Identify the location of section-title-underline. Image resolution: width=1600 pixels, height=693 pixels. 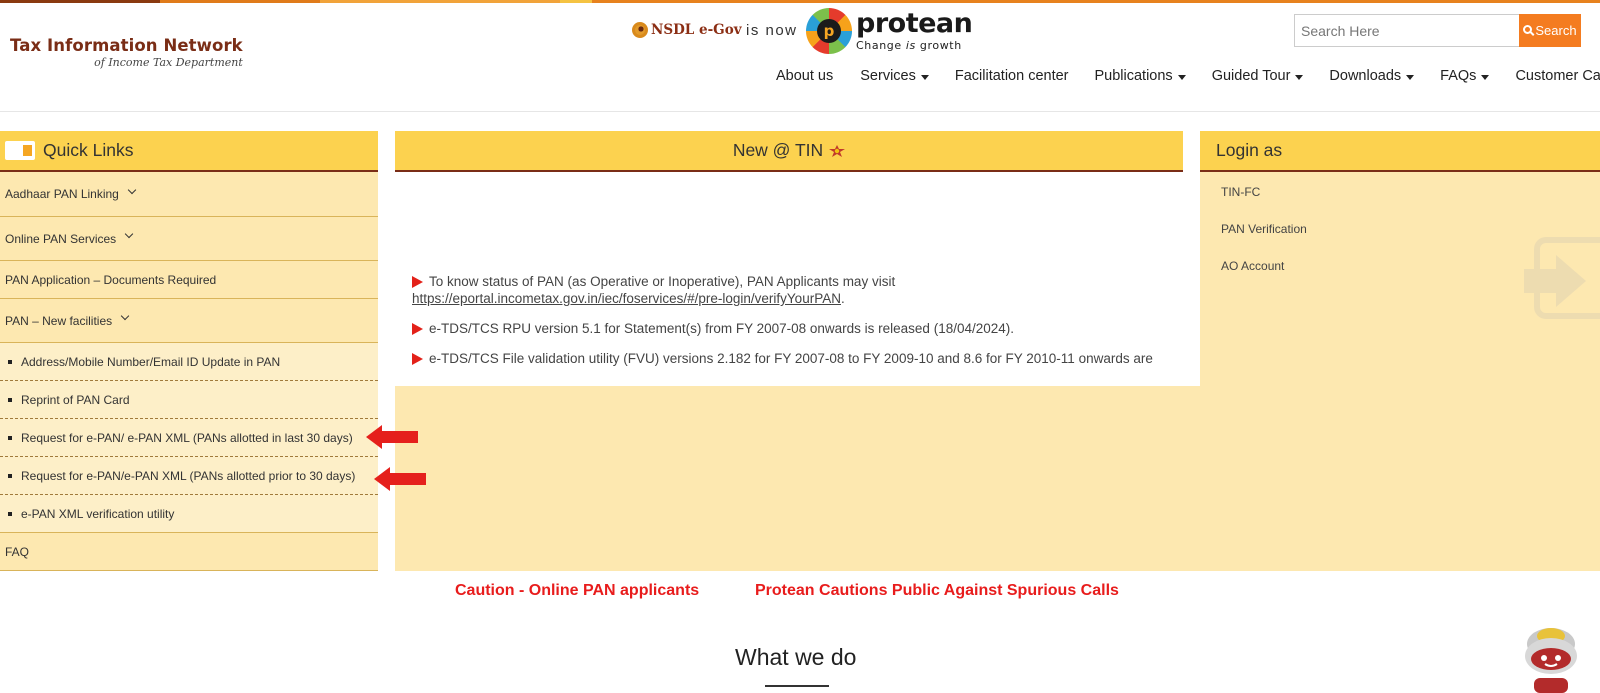
(797, 686).